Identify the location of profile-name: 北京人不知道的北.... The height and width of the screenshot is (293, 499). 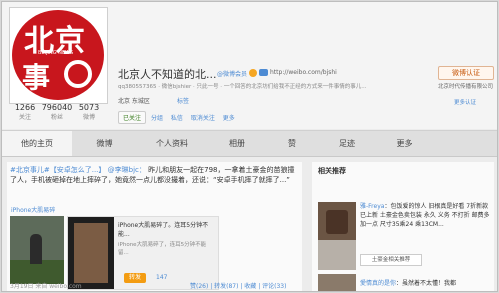
(167, 74).